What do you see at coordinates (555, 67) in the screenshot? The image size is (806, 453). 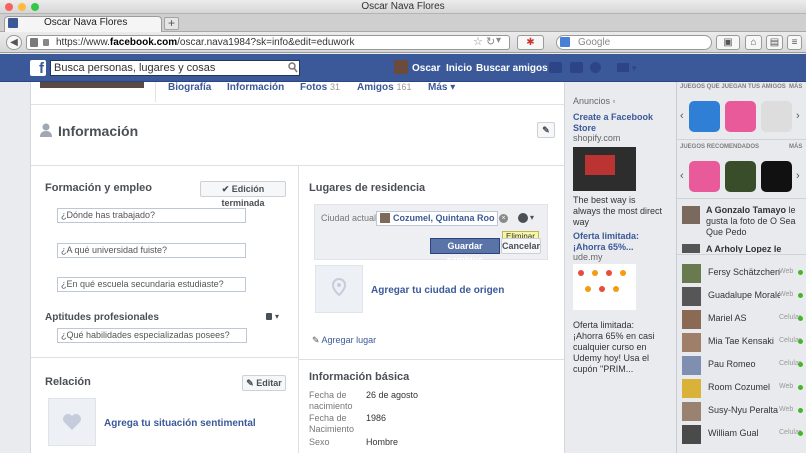 I see `friend-requests-icon` at bounding box center [555, 67].